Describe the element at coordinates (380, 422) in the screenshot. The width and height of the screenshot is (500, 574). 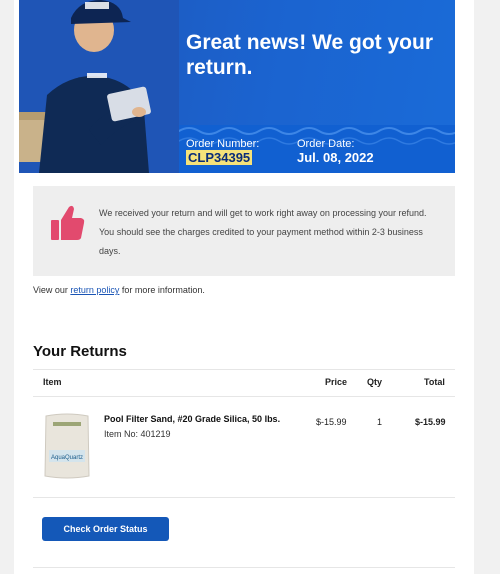
I see `product-qty: 1` at that location.